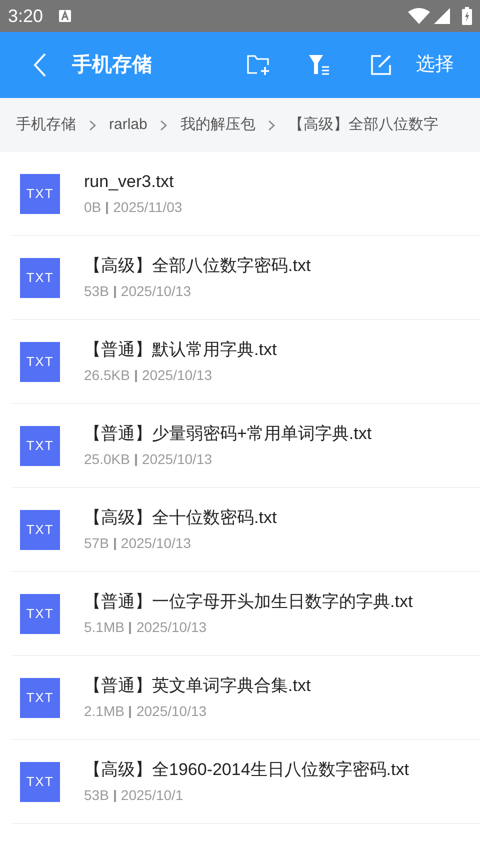 The width and height of the screenshot is (480, 854). Describe the element at coordinates (246, 362) in the screenshot. I see `file-row: TXT 【普通】默认常用字典.txt 26.5KB 2025/10/13` at that location.